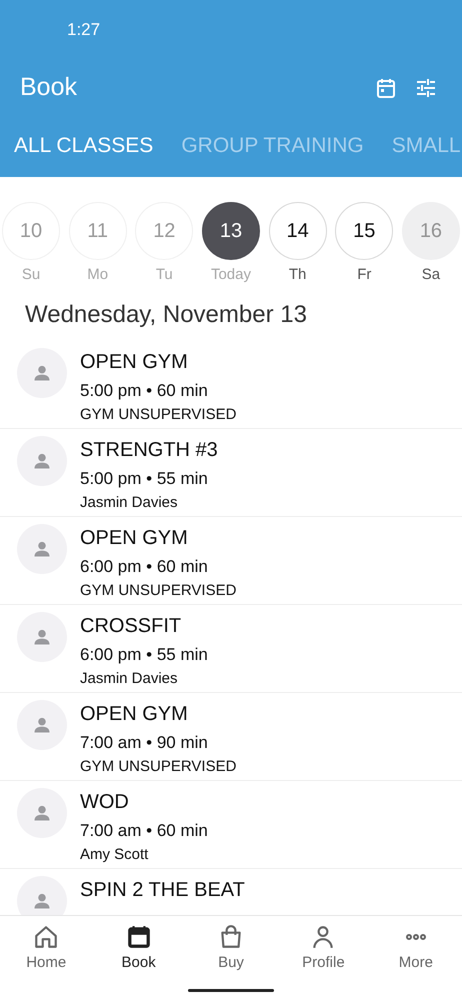 The height and width of the screenshot is (1000, 462). I want to click on nav-tab: Book, so click(138, 949).